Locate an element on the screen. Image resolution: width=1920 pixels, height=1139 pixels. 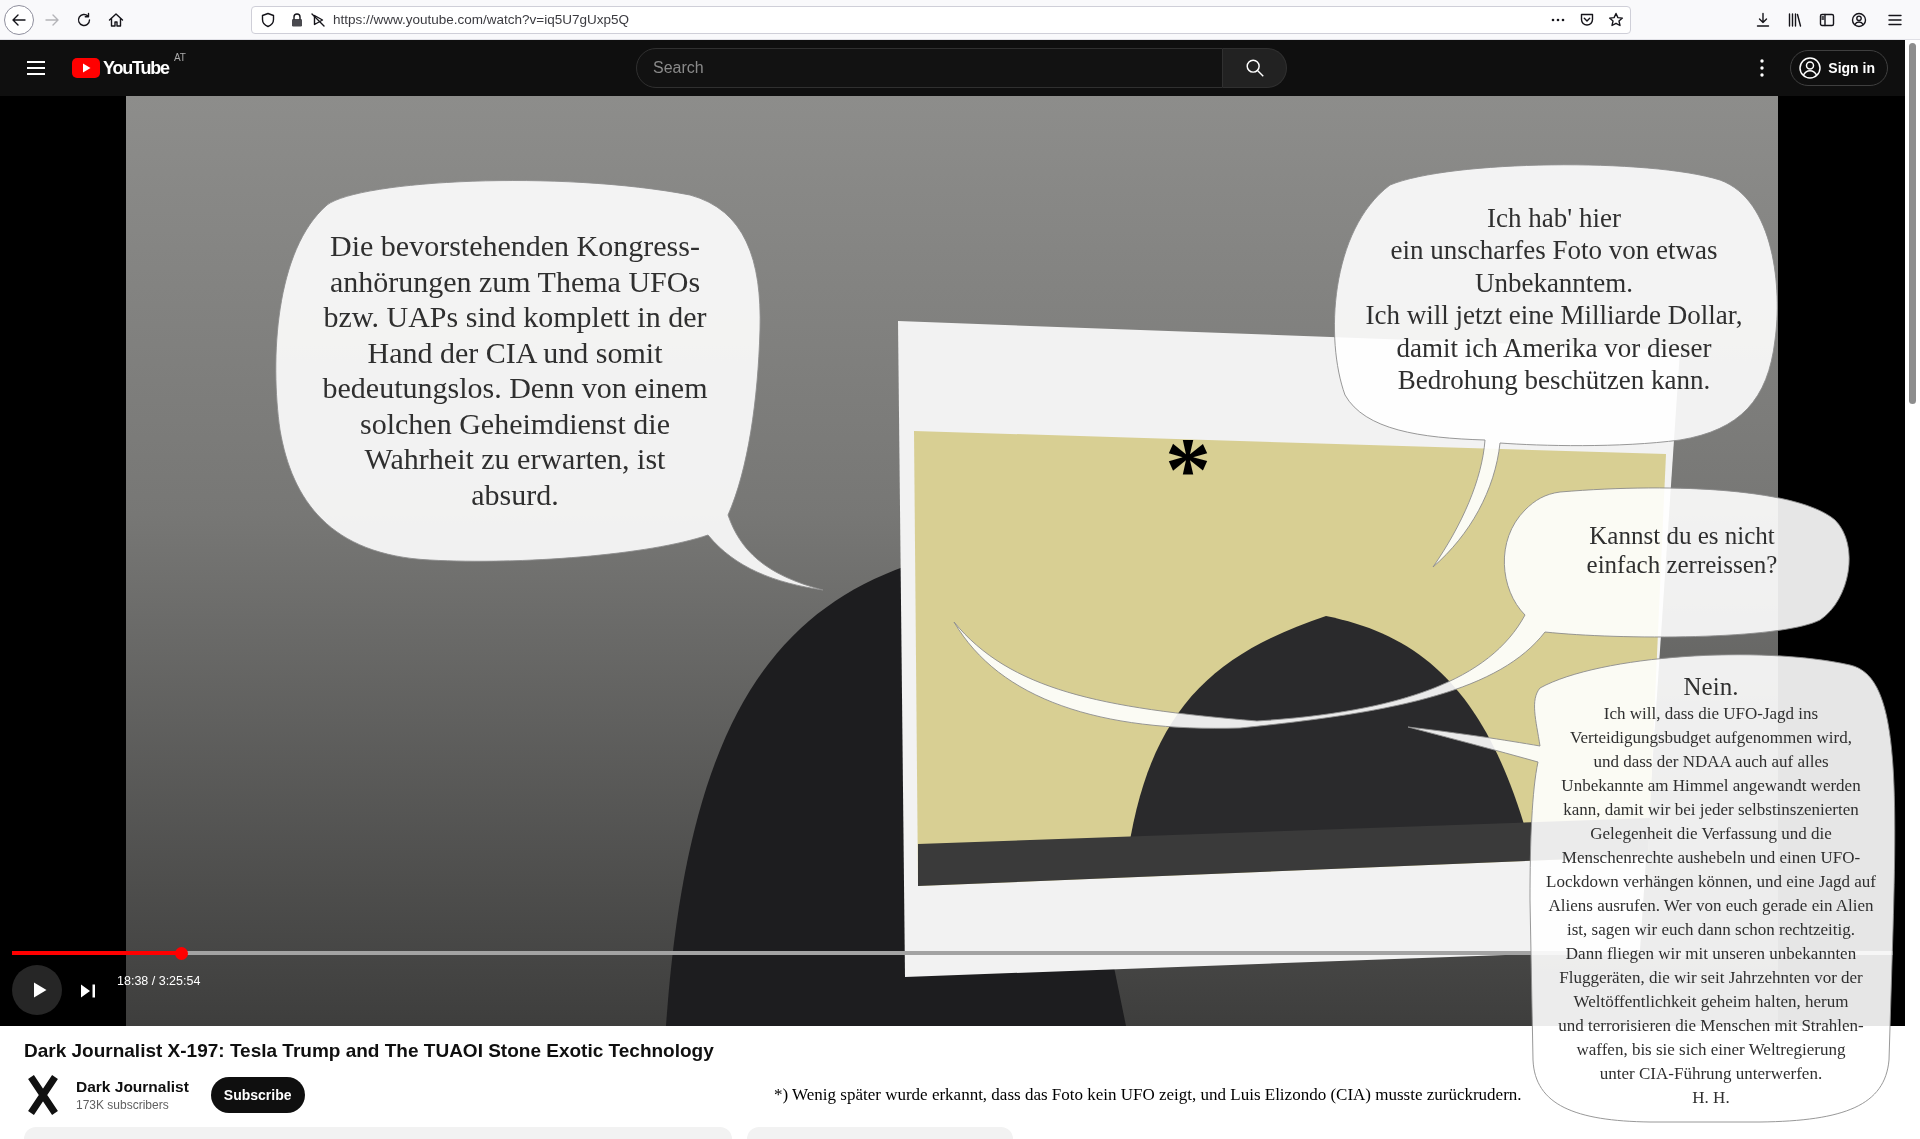
search-button is located at coordinates (1255, 68).